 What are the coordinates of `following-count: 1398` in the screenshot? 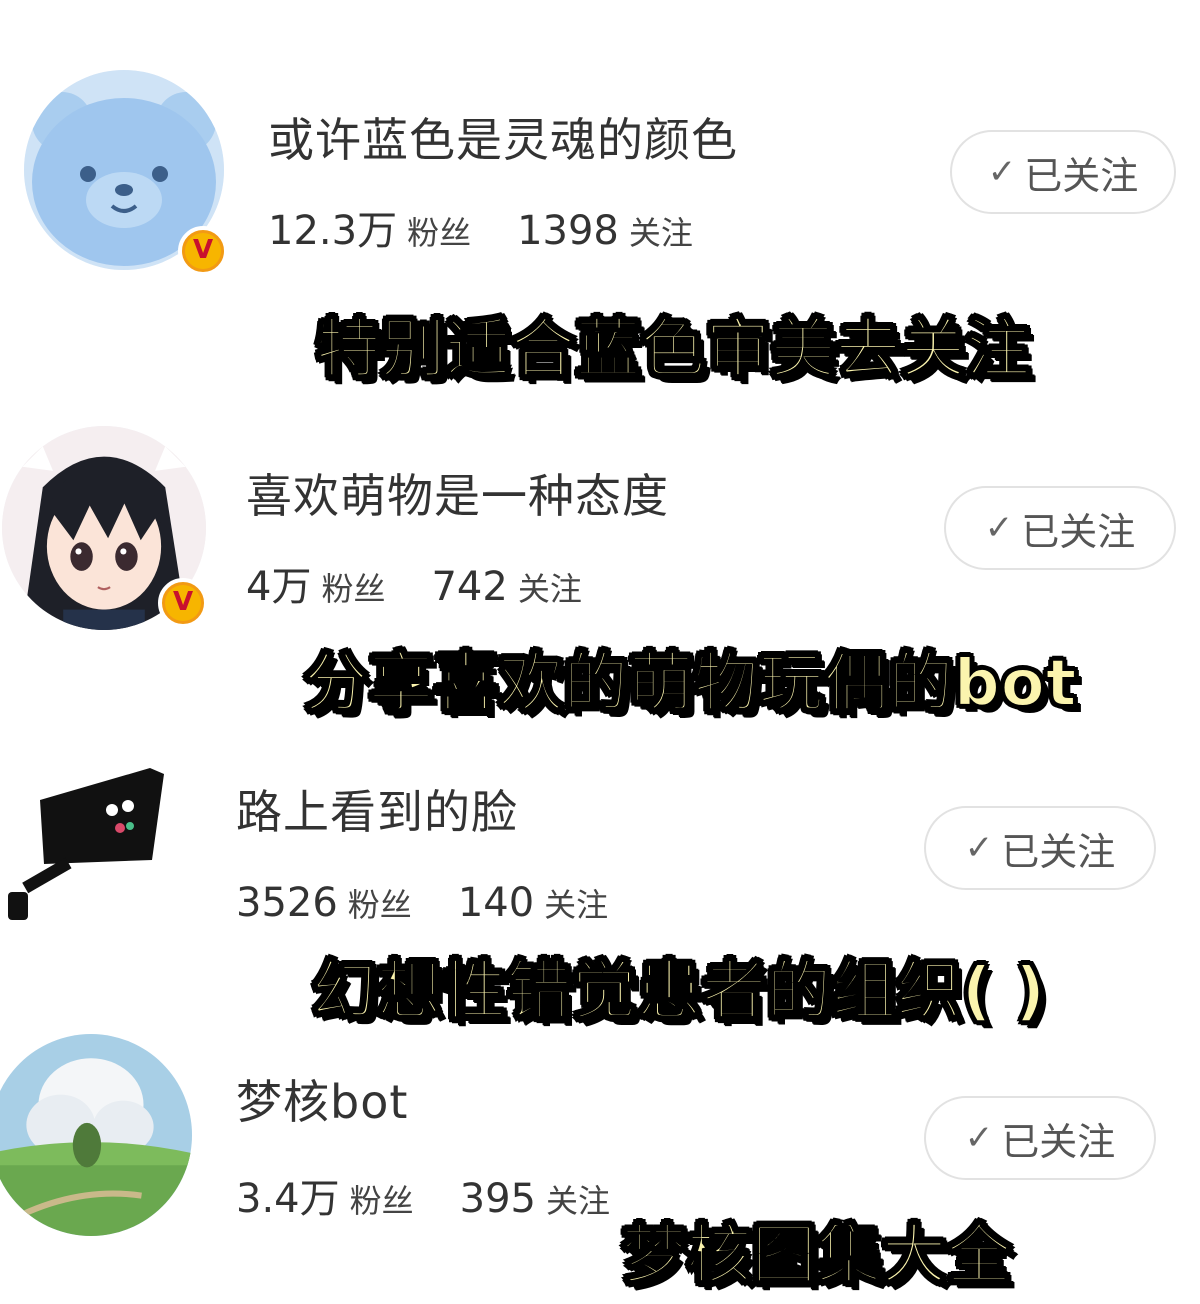 It's located at (568, 231).